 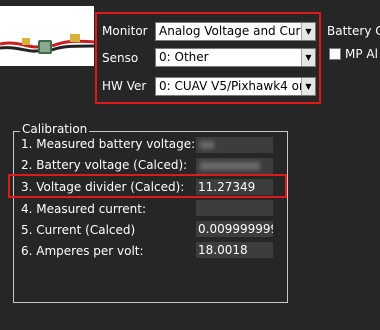 I want to click on current-calced-field: 0.00999999977, so click(x=234, y=229).